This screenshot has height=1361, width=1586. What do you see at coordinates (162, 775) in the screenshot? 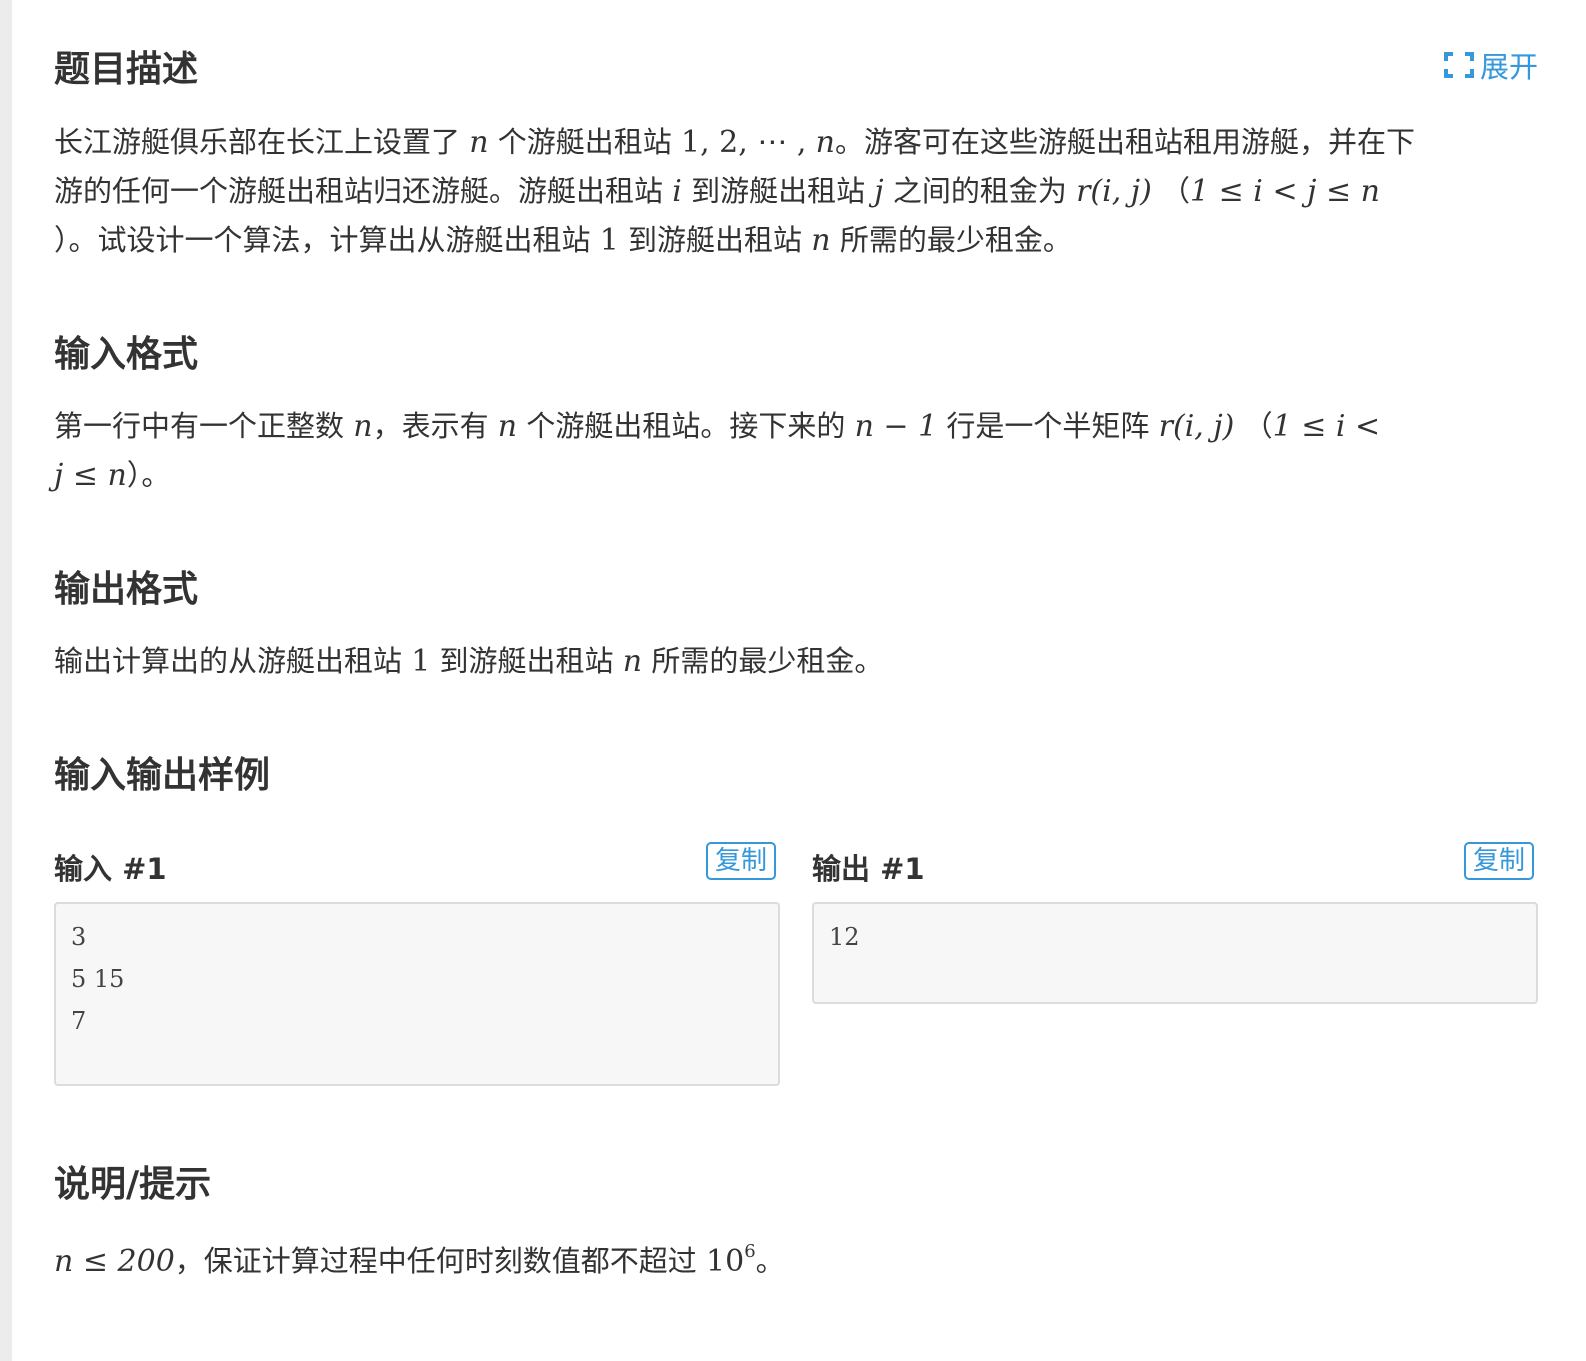
I see `section-title-samples: 输入输出样例` at bounding box center [162, 775].